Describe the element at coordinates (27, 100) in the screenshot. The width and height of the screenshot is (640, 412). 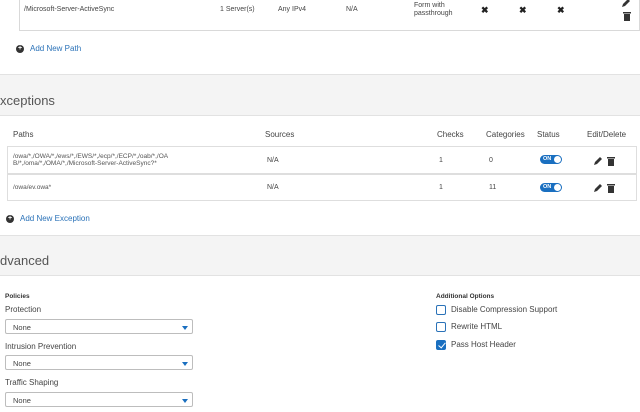
I see `exceptions-title: xceptions` at that location.